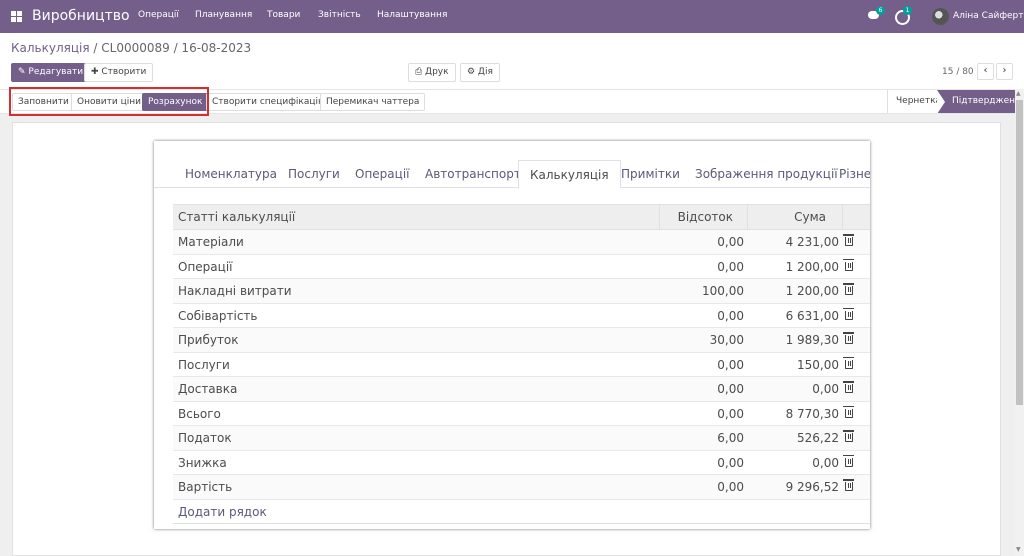 This screenshot has height=556, width=1024. Describe the element at coordinates (793, 316) in the screenshot. I see `row-sum: 6 631,00` at that location.